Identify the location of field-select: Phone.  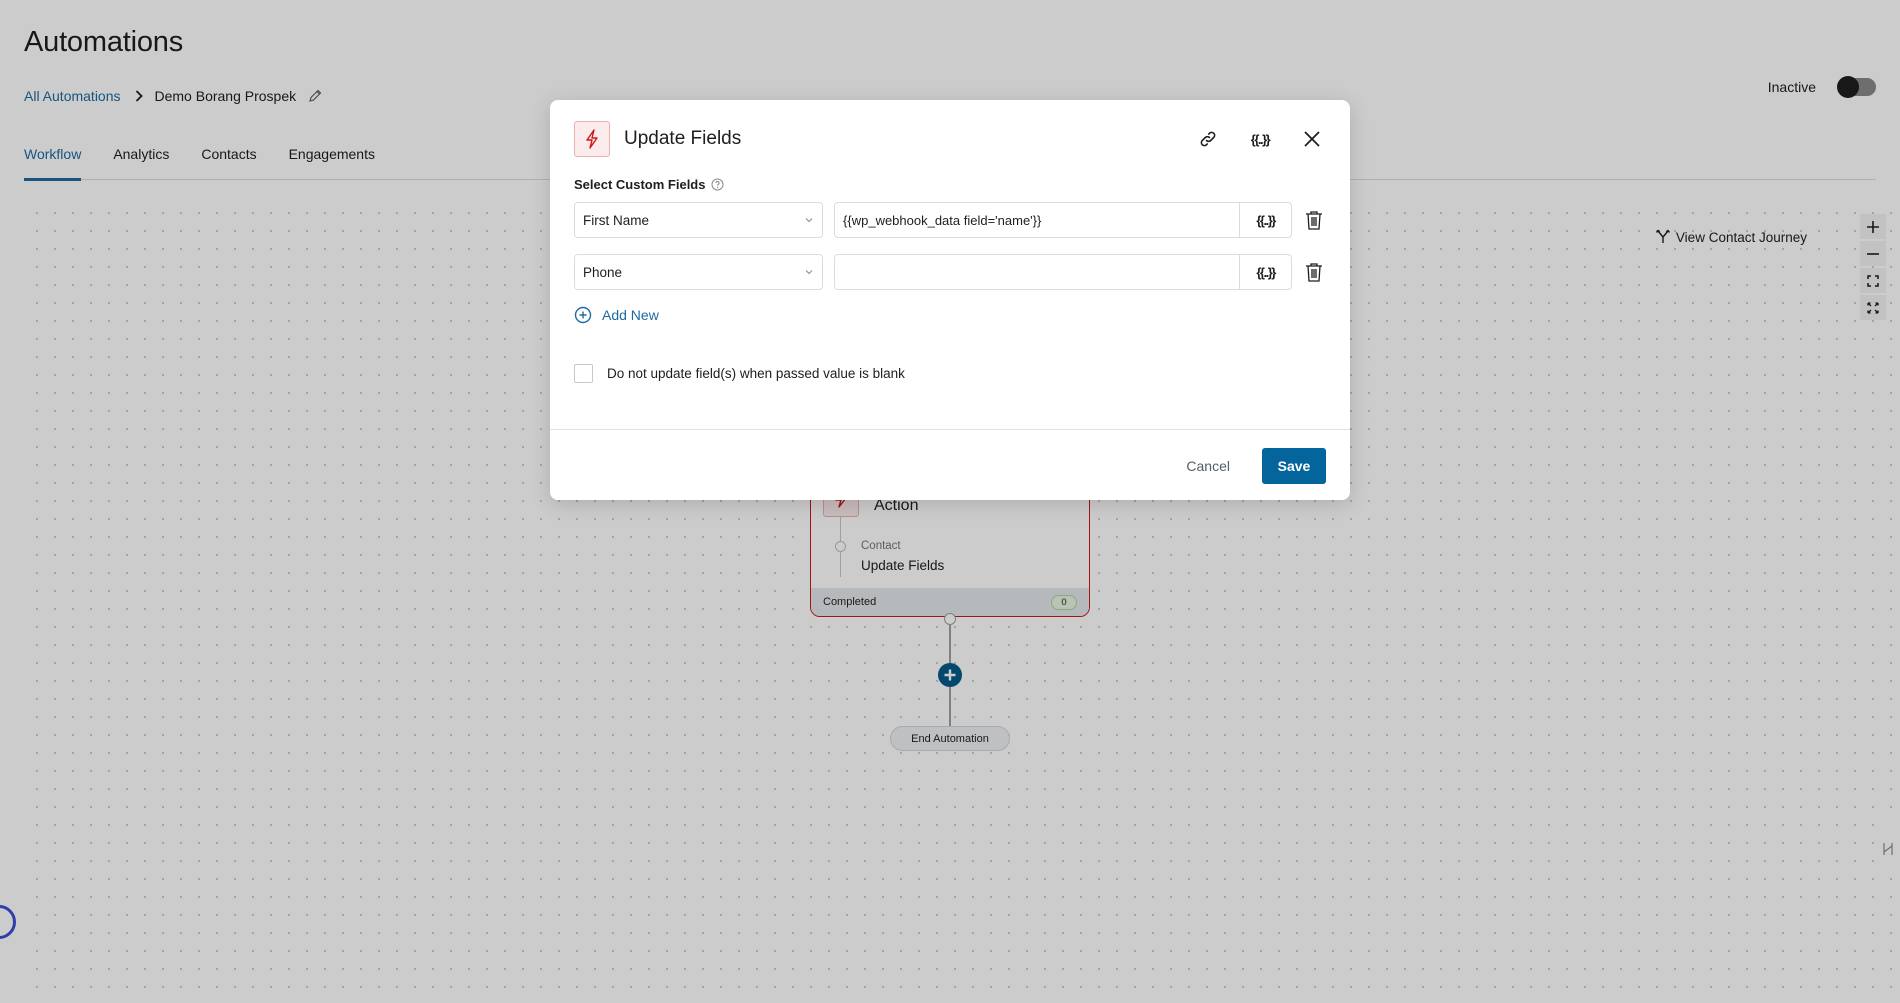
(699, 272).